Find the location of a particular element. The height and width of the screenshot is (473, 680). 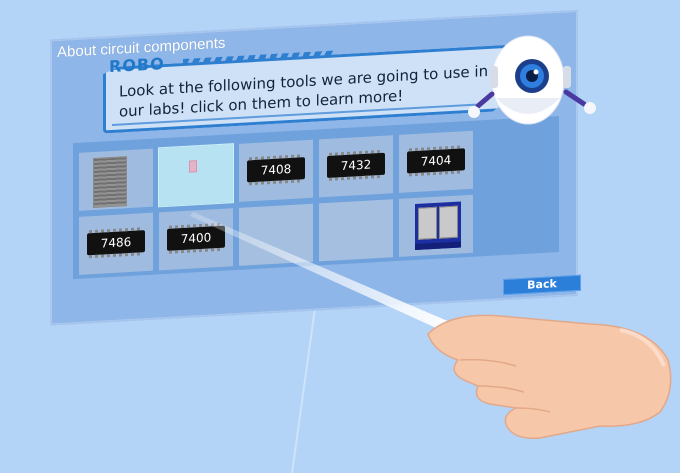

component-tile-probe is located at coordinates (196, 175).